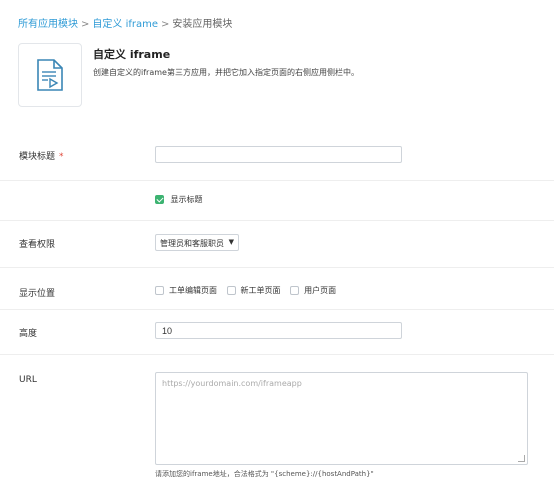  Describe the element at coordinates (232, 383) in the screenshot. I see `url-placeholder: https://yourdomain.com/iframeapp` at that location.